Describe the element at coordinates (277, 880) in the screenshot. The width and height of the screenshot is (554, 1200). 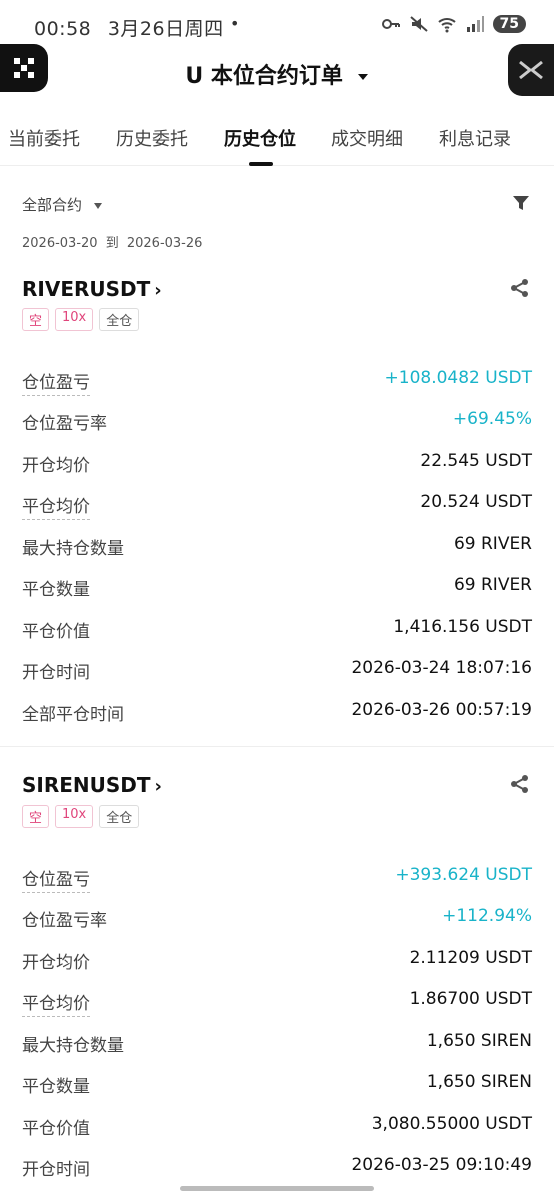
I see `pnl-row: 仓位盈亏 +393.624 USDT` at that location.